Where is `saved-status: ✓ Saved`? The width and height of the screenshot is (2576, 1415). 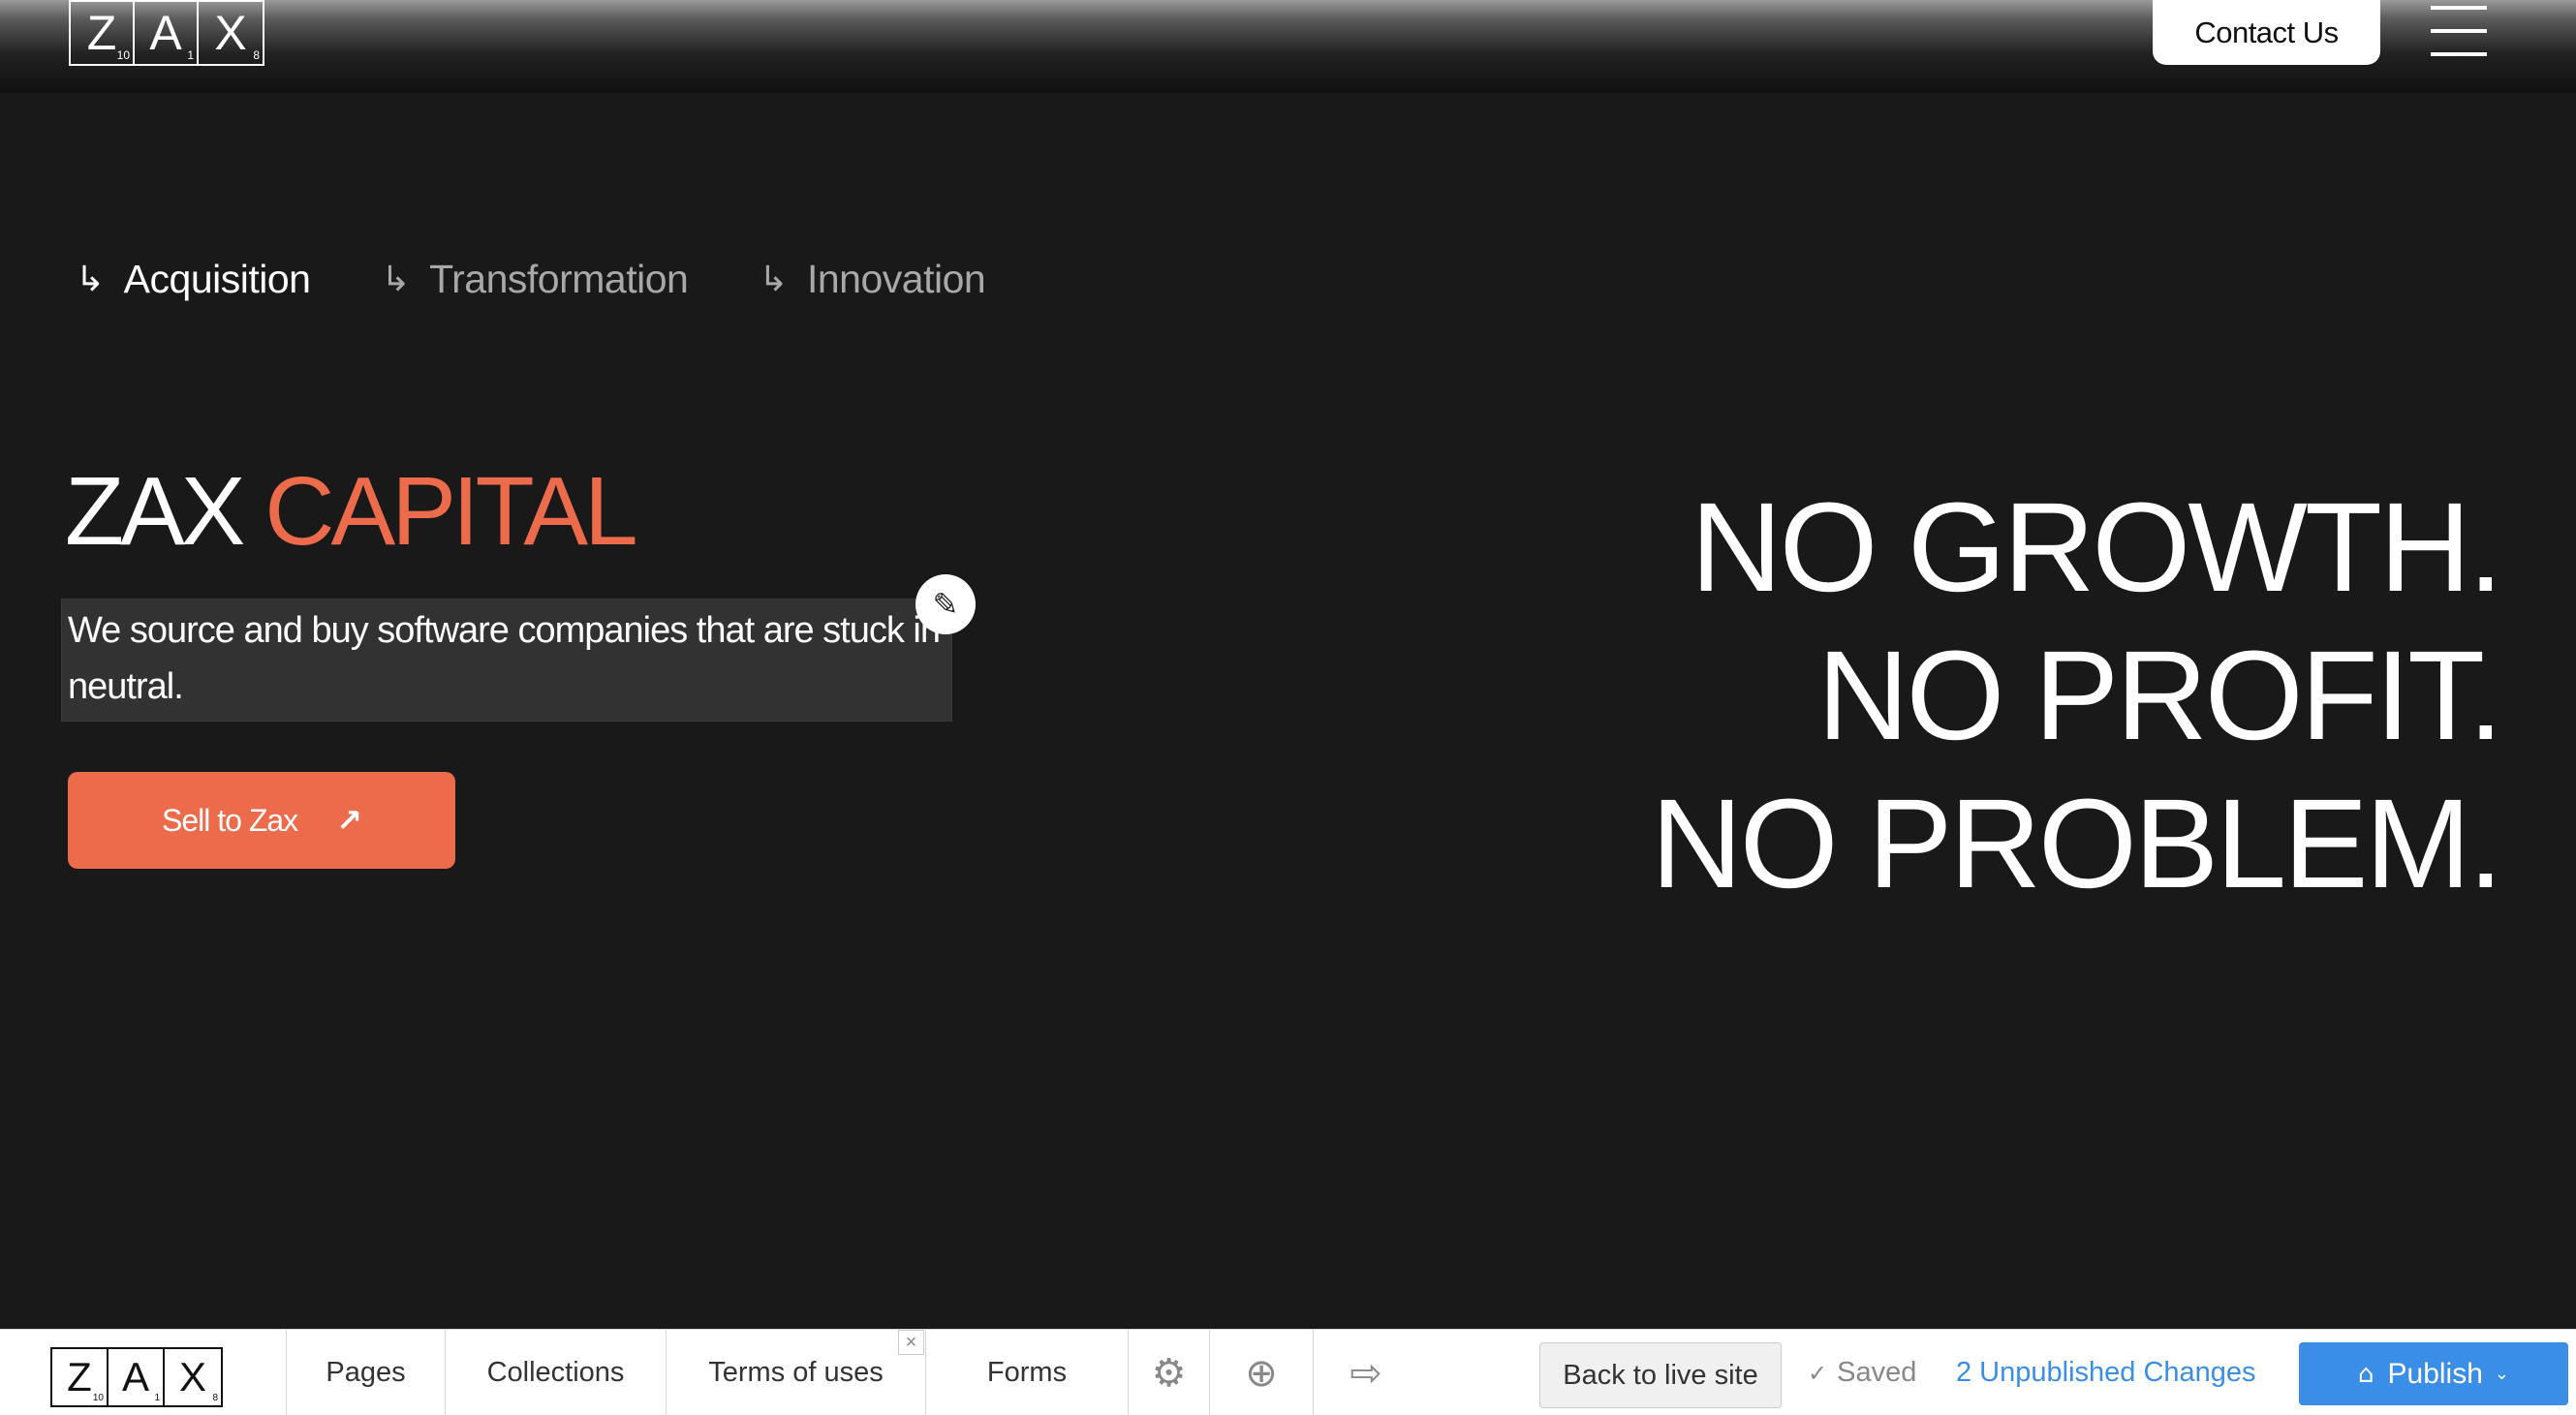
saved-status: ✓ Saved is located at coordinates (1862, 1372).